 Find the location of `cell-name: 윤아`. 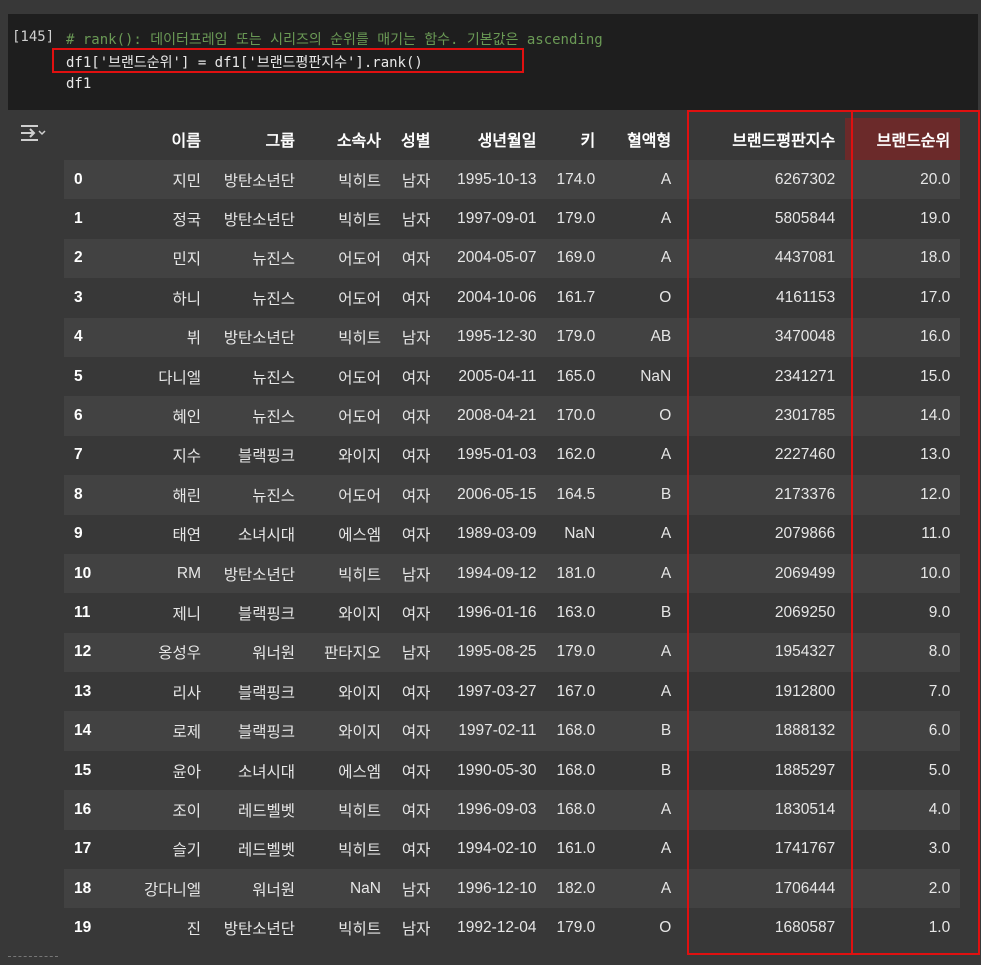

cell-name: 윤아 is located at coordinates (163, 770).